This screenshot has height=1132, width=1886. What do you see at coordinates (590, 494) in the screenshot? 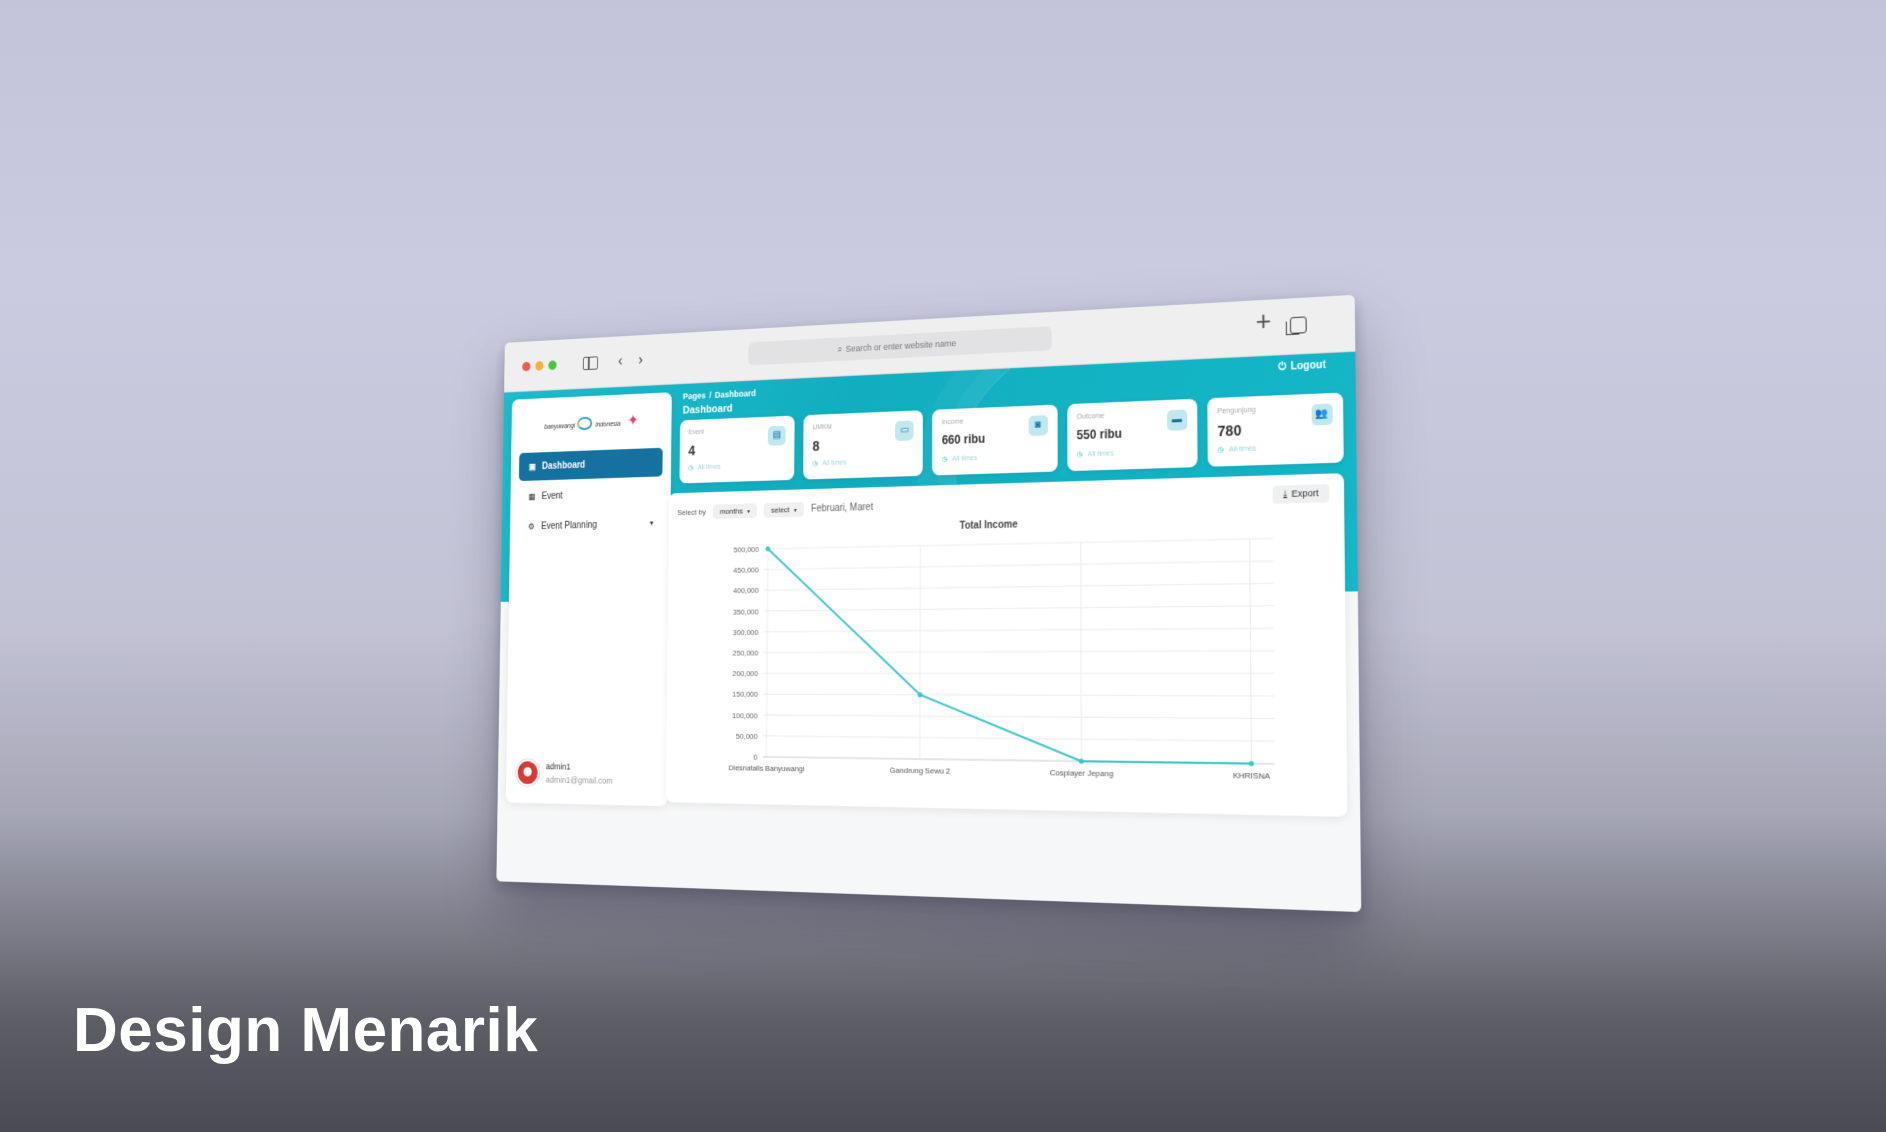
I see `sidebar-item-event: ▦ Event` at bounding box center [590, 494].